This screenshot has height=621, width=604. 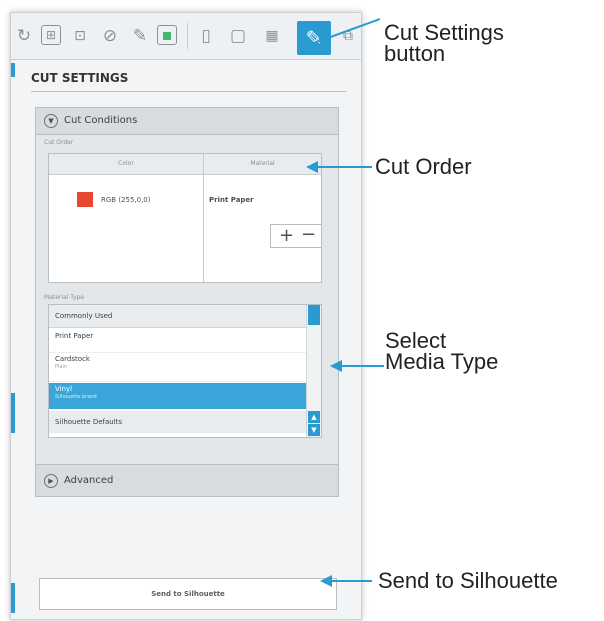 What do you see at coordinates (442, 351) in the screenshot?
I see `callout-media-type: Select Media Type` at bounding box center [442, 351].